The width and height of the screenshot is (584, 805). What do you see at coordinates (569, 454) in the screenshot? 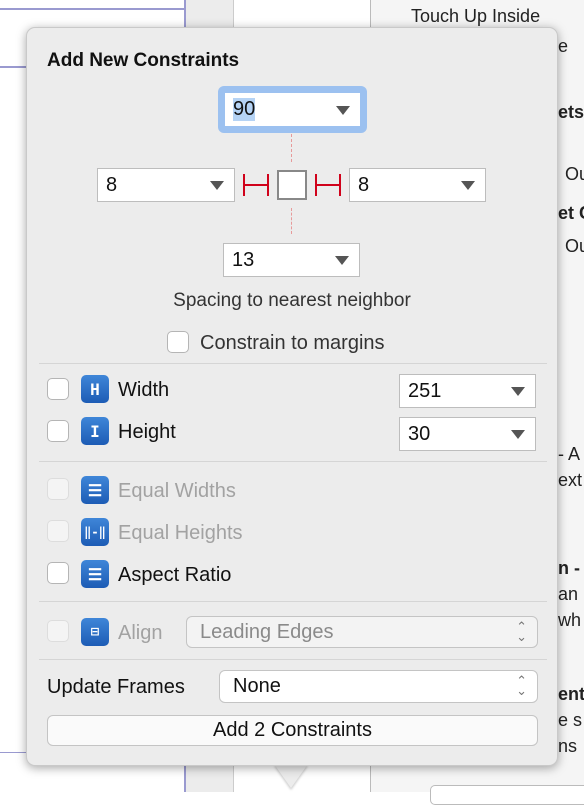
I see `inspector-fragment: - A` at bounding box center [569, 454].